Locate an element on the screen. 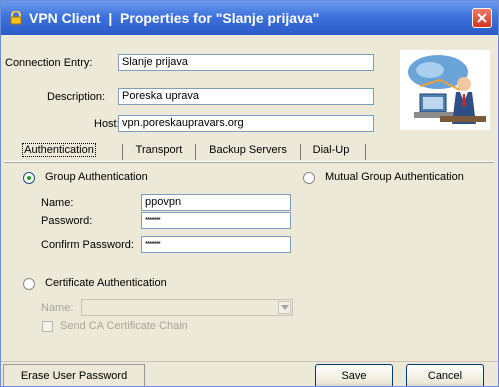 The width and height of the screenshot is (499, 387). group-authentication-radio is located at coordinates (29, 178).